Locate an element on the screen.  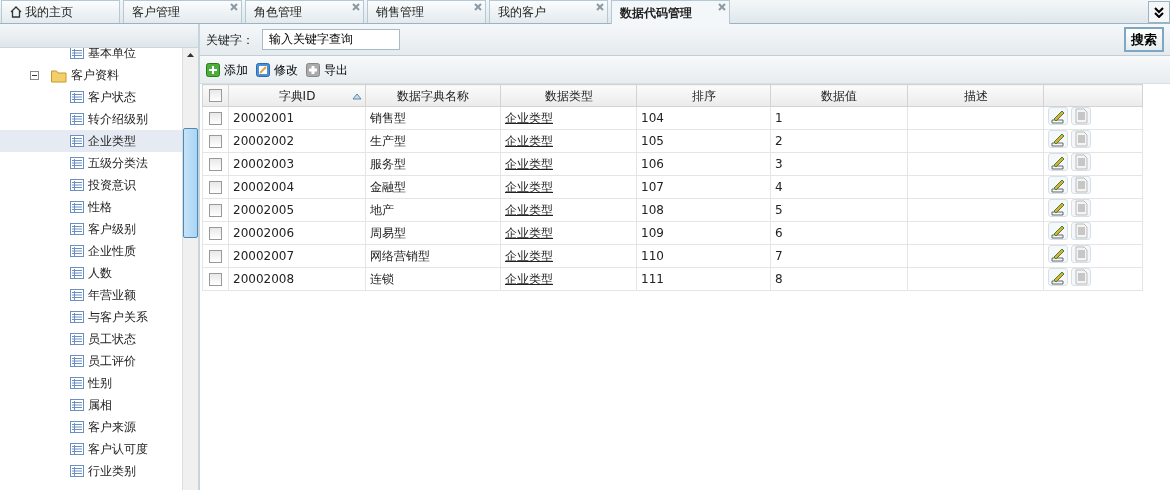
table-cell: 108 is located at coordinates (652, 210).